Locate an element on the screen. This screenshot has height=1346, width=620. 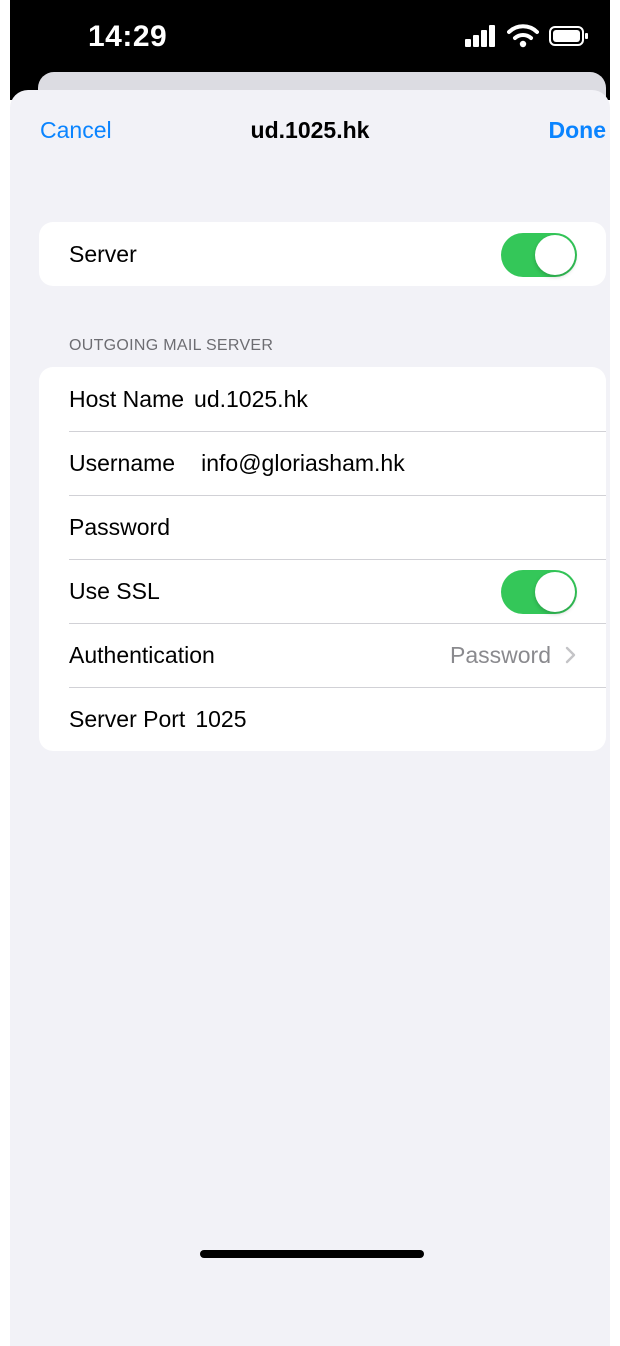
use-ssl-toggle-knob is located at coordinates (555, 592).